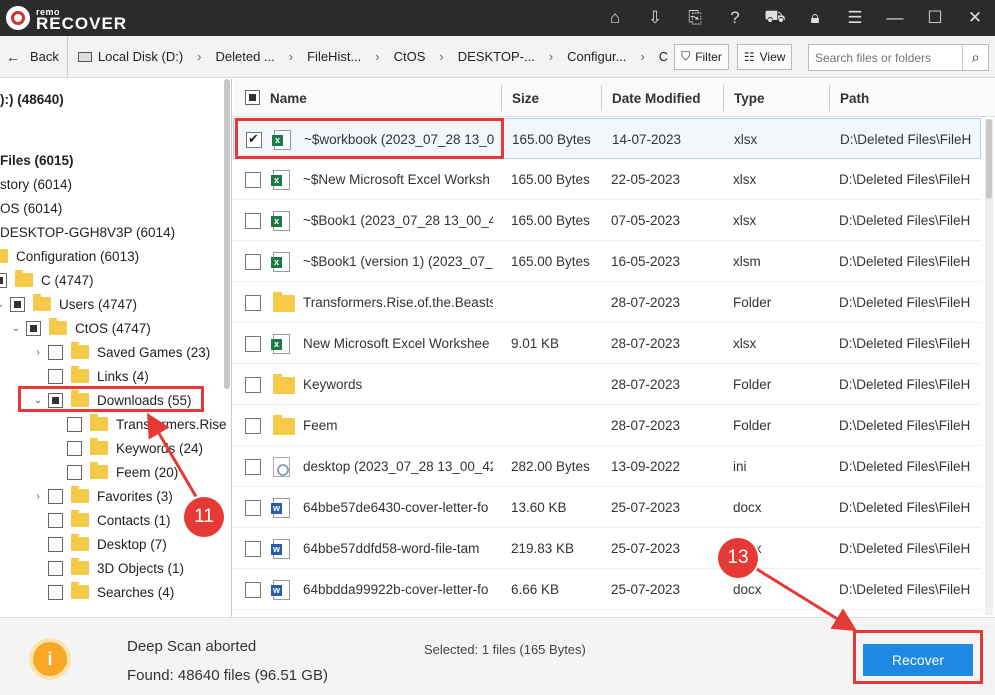 The image size is (995, 695). I want to click on minimize-icon: —, so click(895, 18).